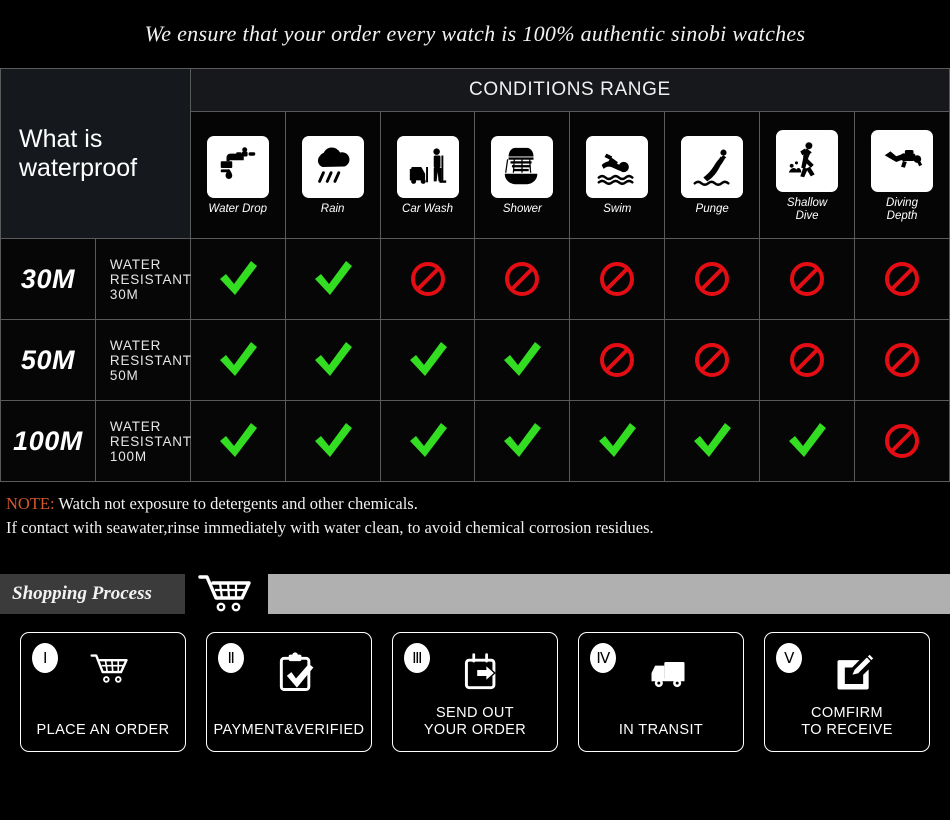 This screenshot has height=820, width=950. I want to click on condition-column-swimmer: Swim, so click(617, 175).